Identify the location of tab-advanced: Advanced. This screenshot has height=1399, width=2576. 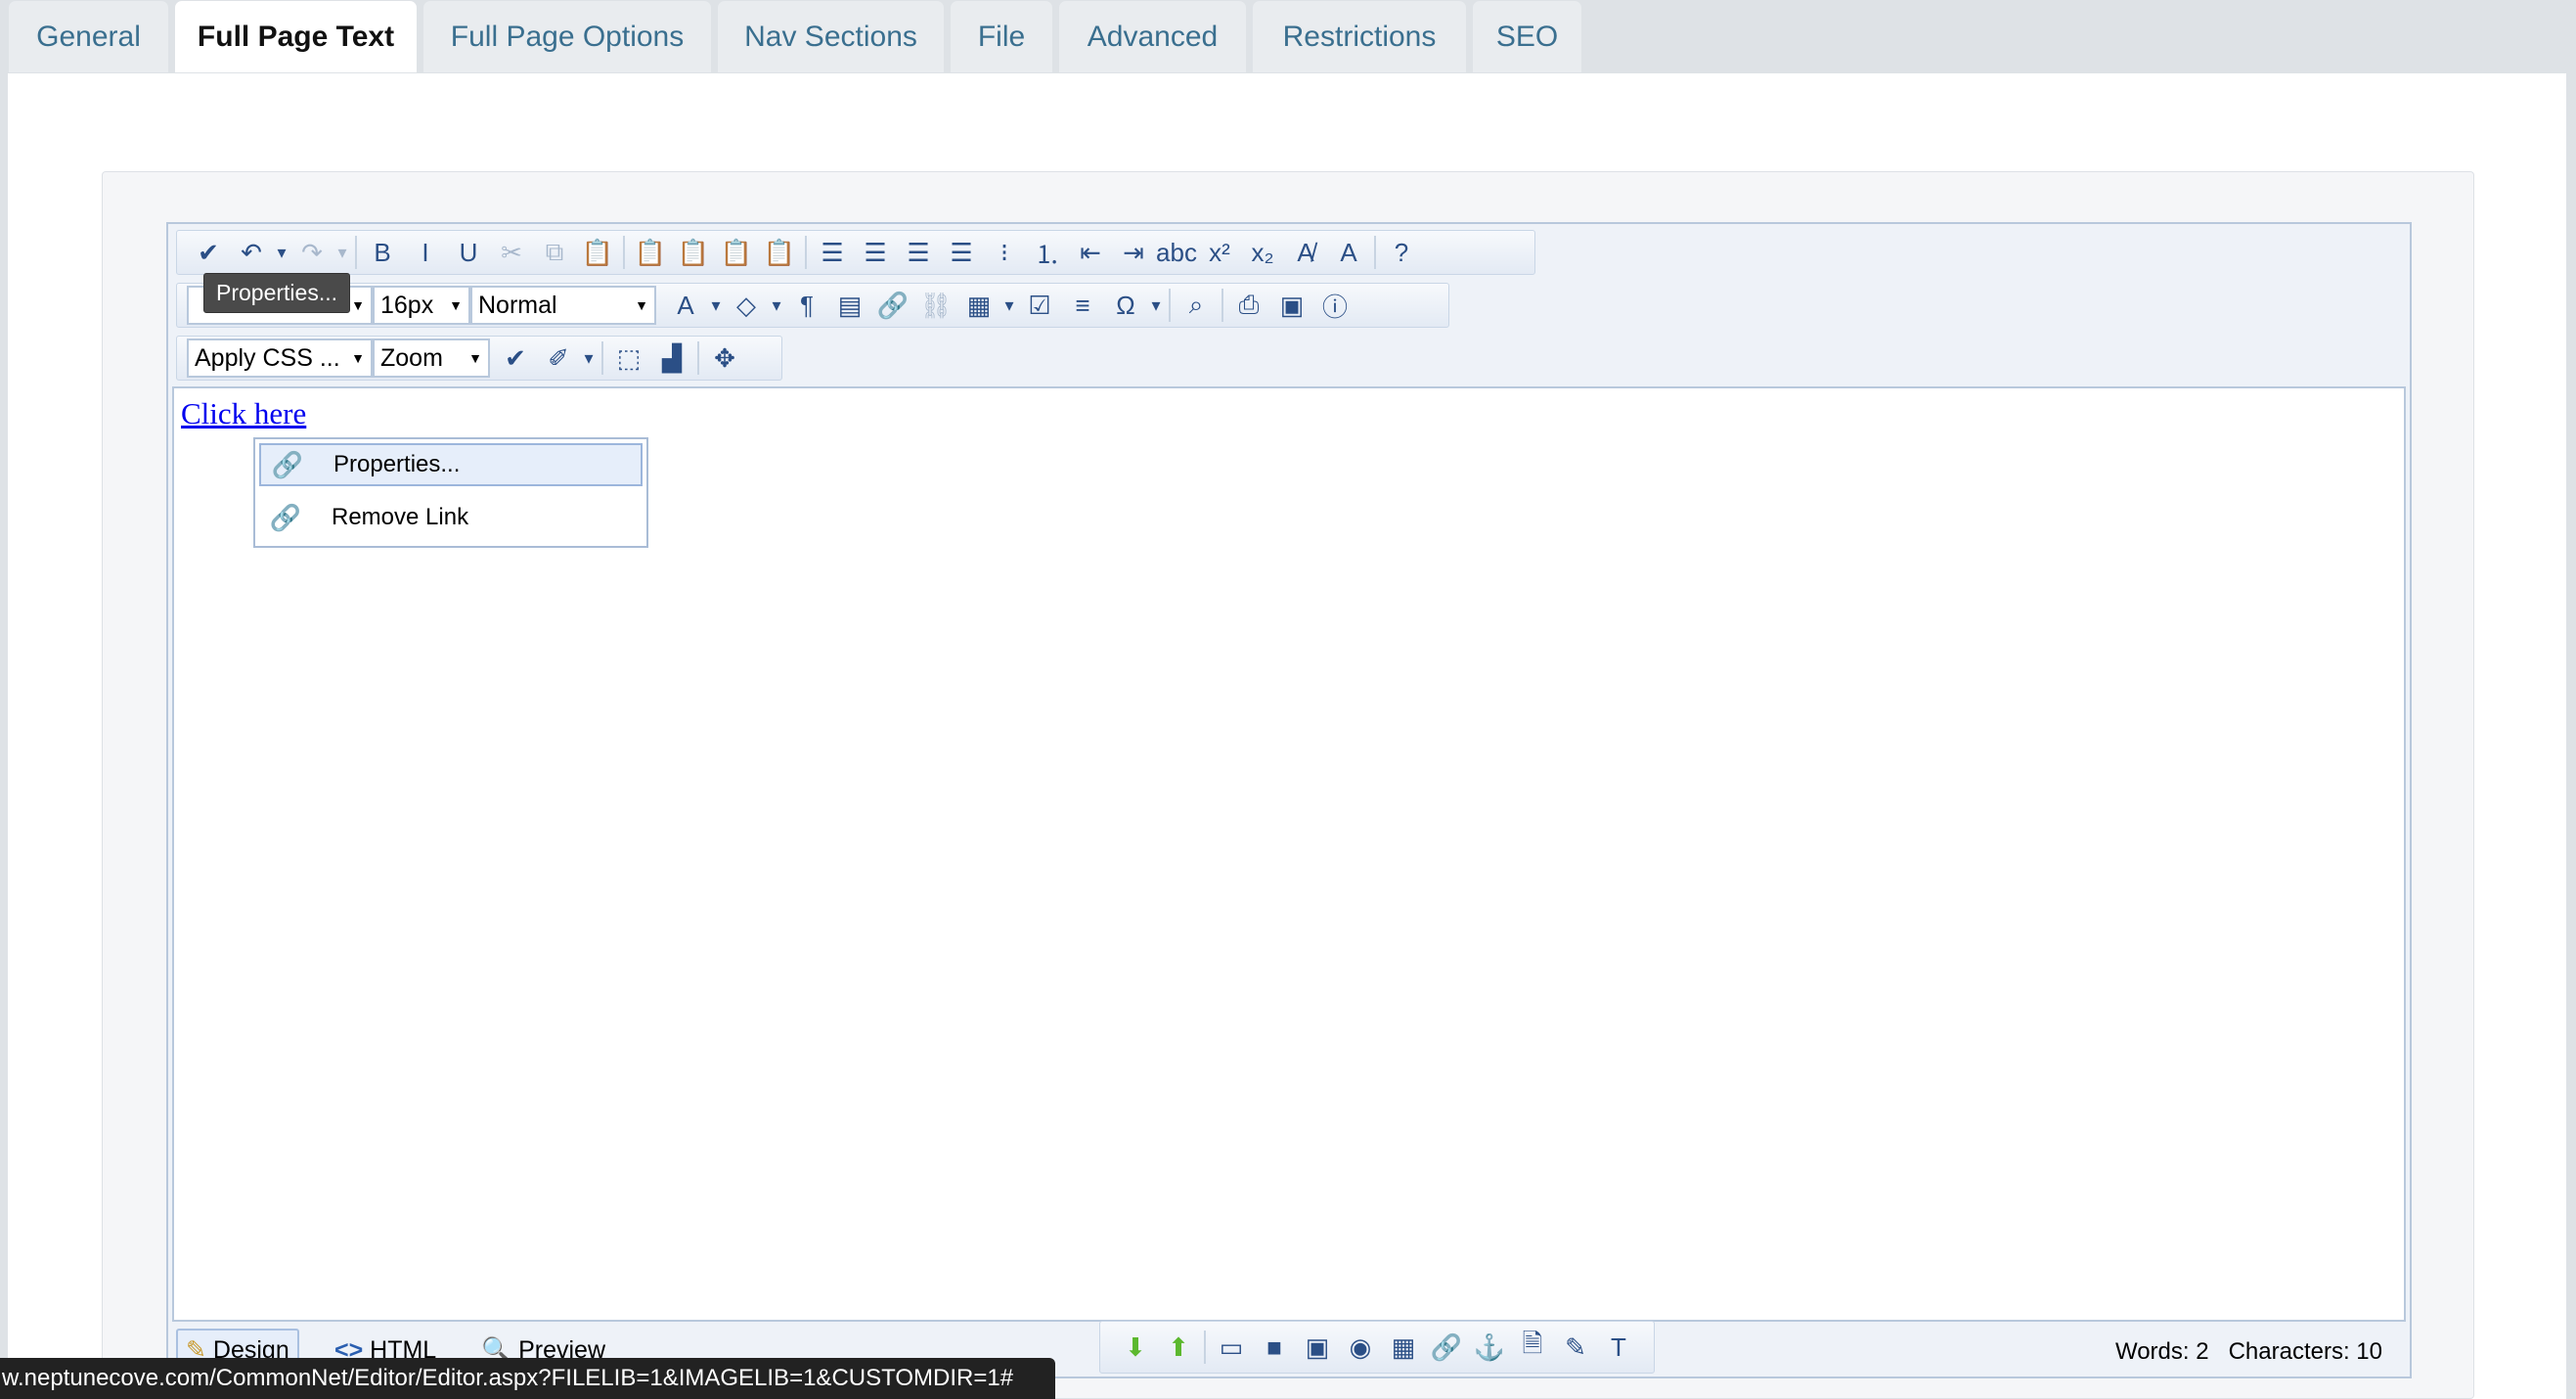
(1152, 36).